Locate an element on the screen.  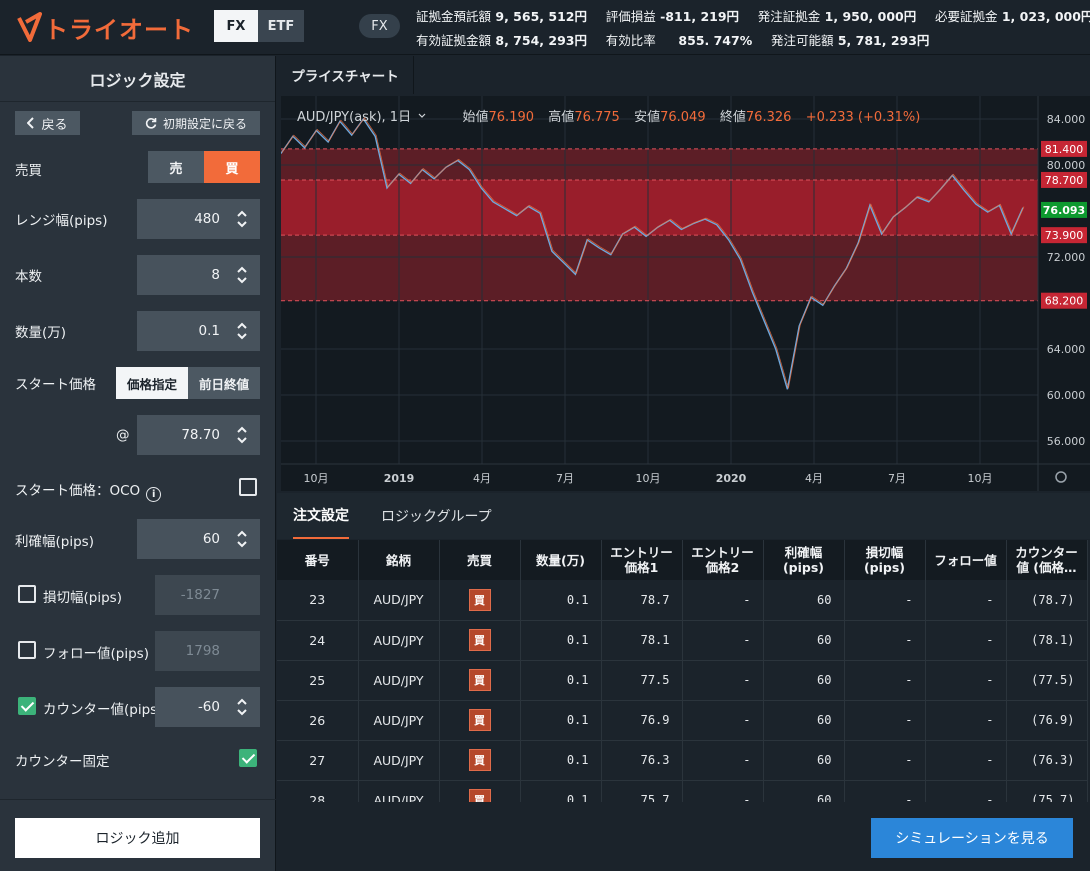
table-row: 26 AUD/JPY 買 0.1 76.9-60- - (76.9) is located at coordinates (682, 720).